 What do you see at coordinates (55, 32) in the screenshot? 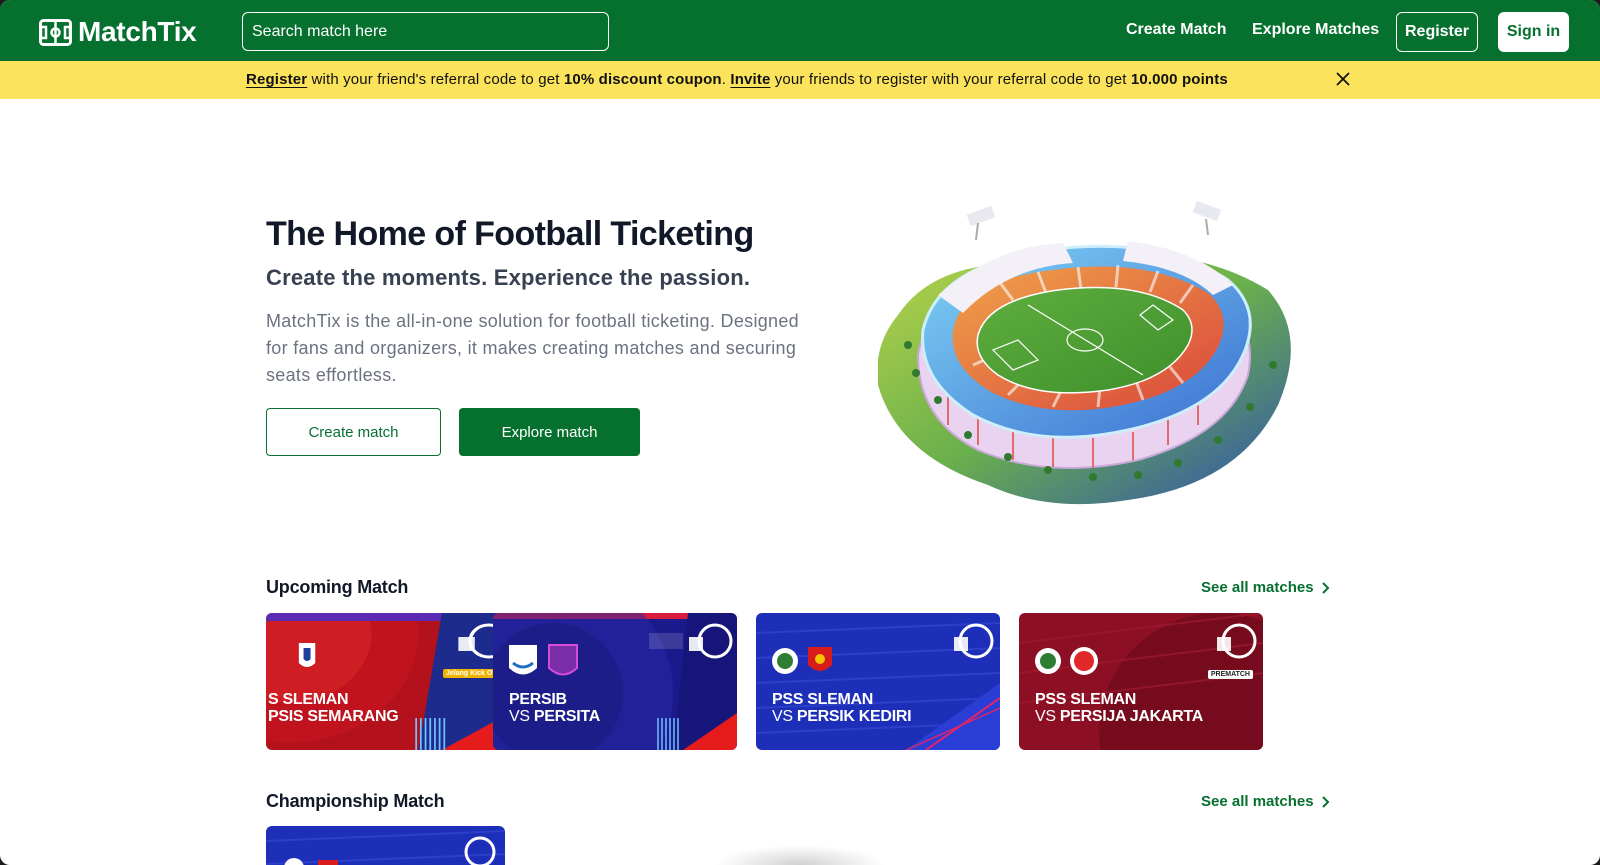
I see `football-field-icon` at bounding box center [55, 32].